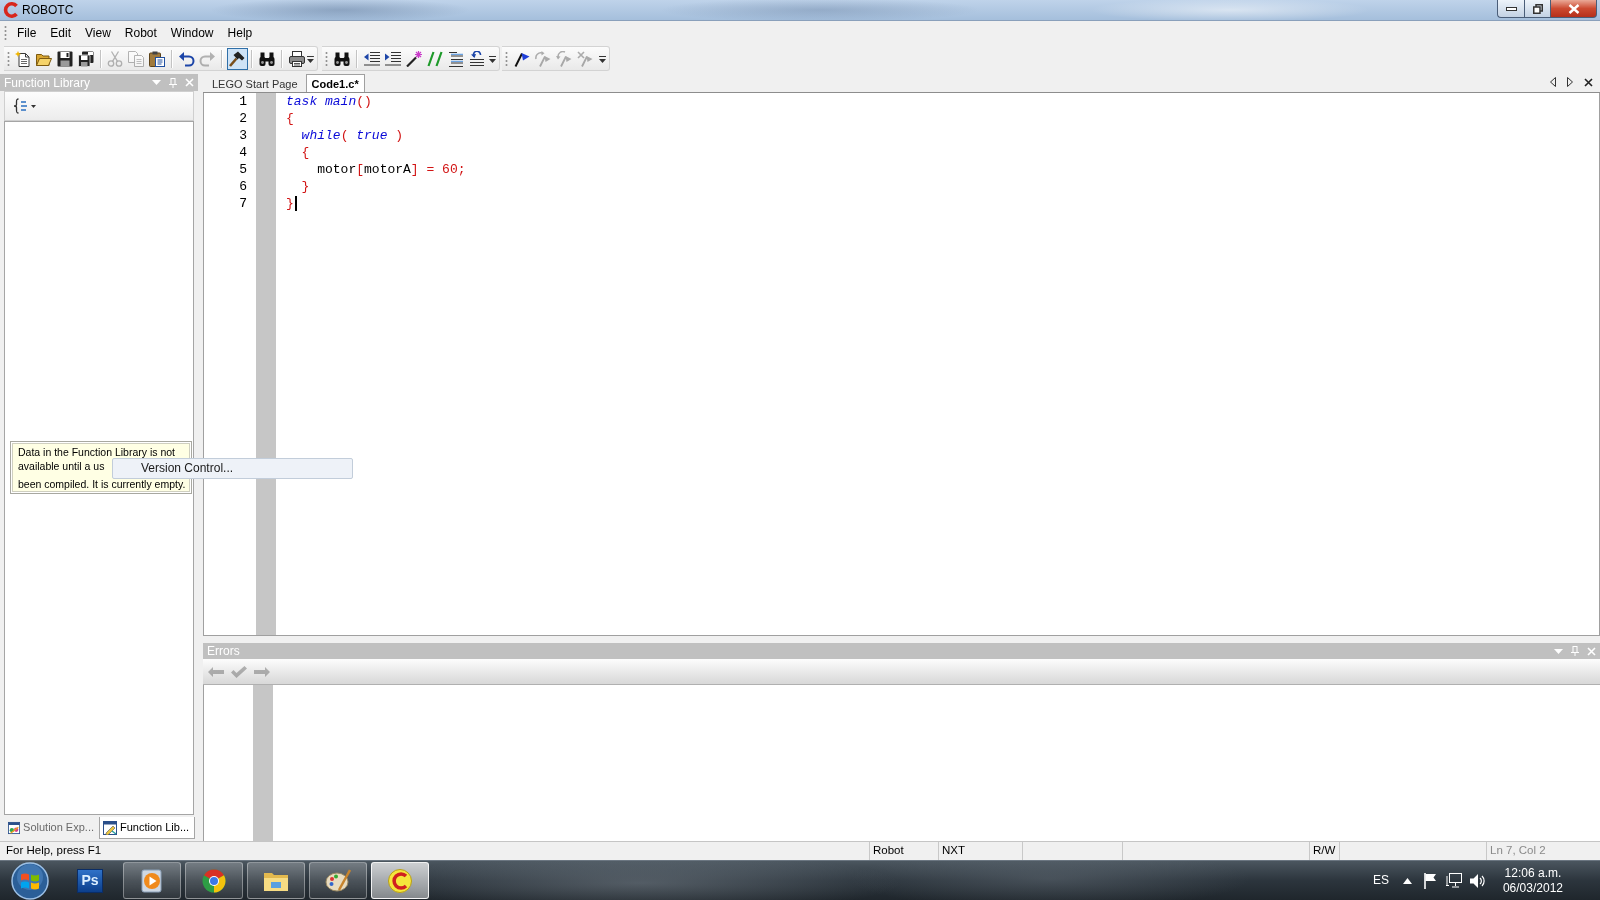 Image resolution: width=1600 pixels, height=900 pixels. What do you see at coordinates (371, 58) in the screenshot?
I see `outdent-icon` at bounding box center [371, 58].